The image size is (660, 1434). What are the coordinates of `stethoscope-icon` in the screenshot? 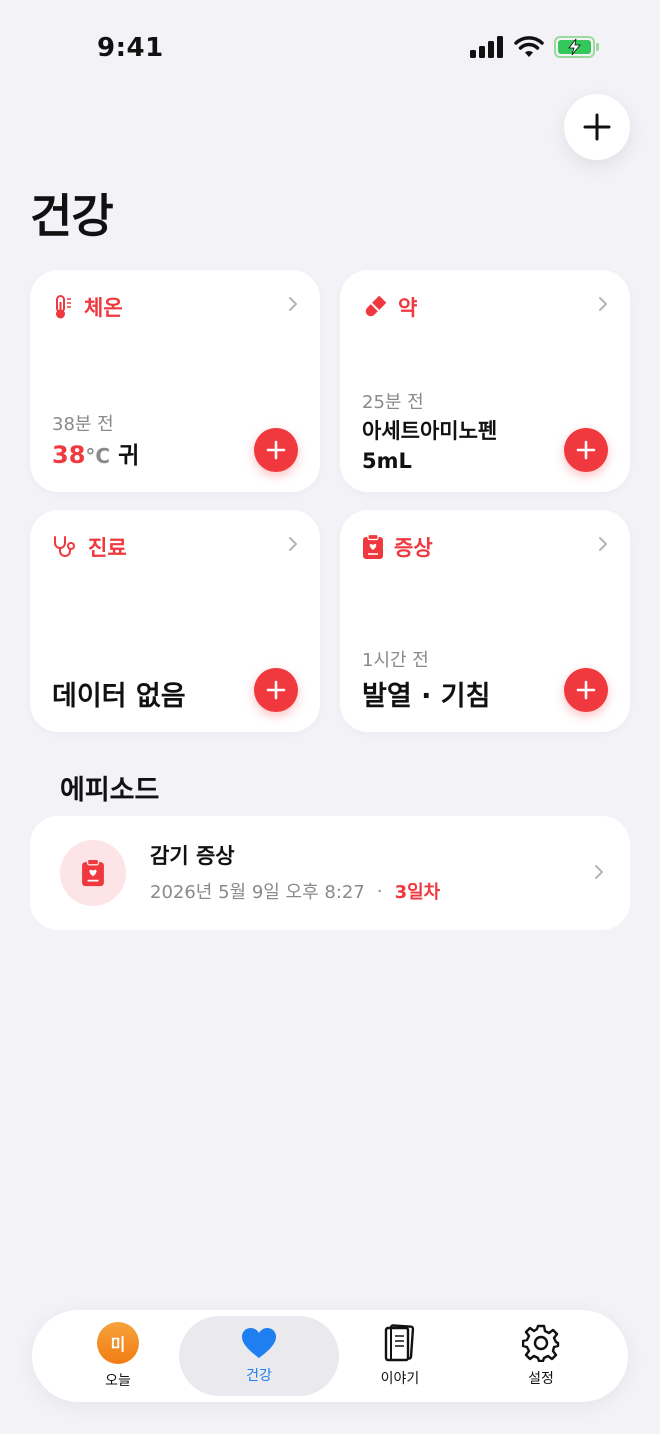 It's located at (64, 546).